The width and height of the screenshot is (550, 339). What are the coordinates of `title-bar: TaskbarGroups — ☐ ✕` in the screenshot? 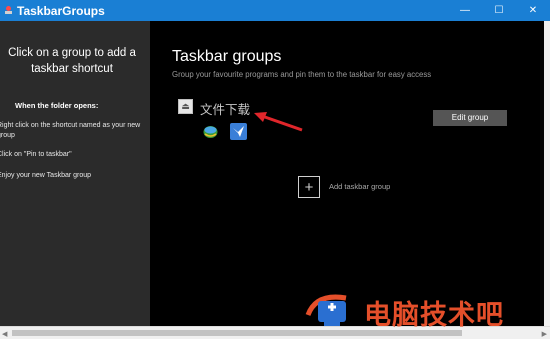 It's located at (275, 10).